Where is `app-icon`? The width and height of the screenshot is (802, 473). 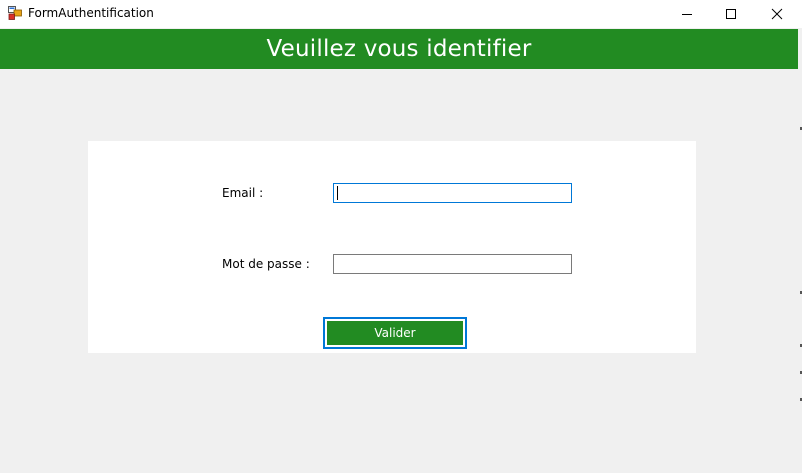 app-icon is located at coordinates (15, 13).